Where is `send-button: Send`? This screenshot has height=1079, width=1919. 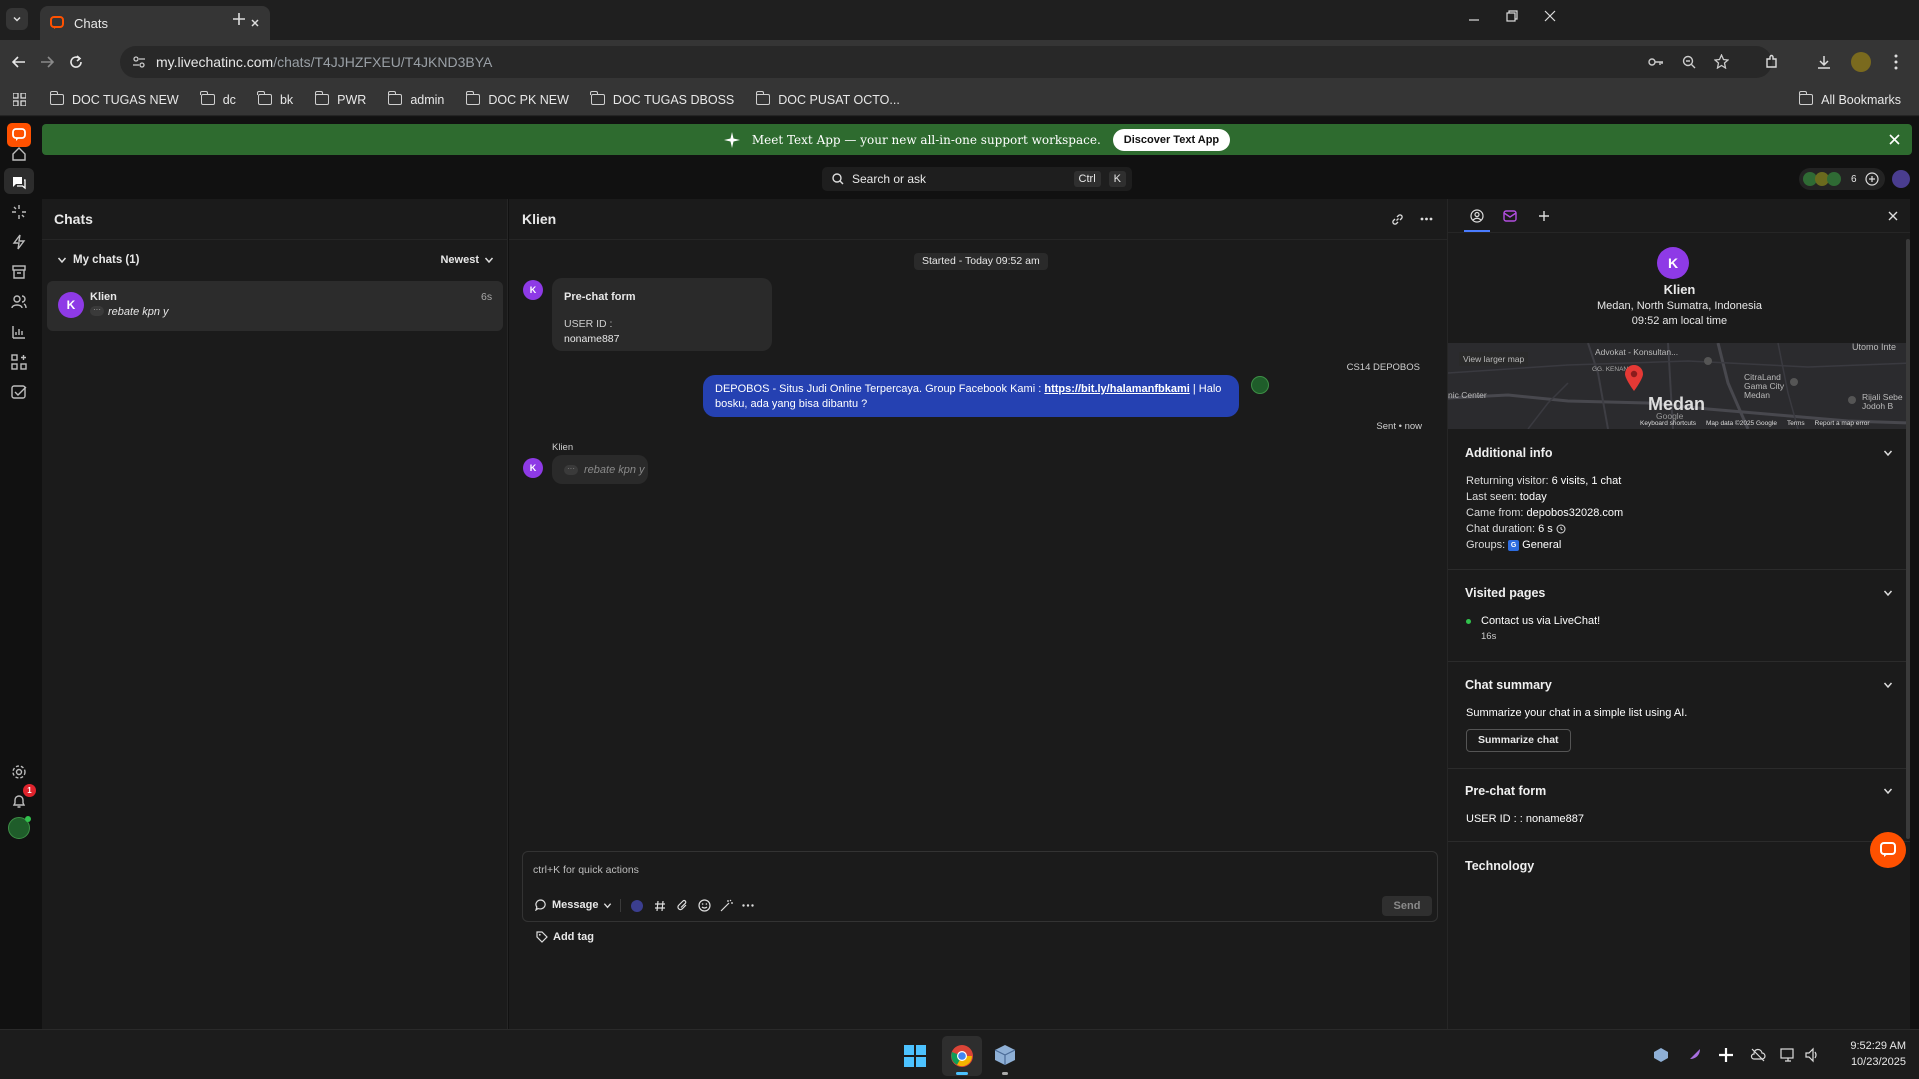 send-button: Send is located at coordinates (1407, 906).